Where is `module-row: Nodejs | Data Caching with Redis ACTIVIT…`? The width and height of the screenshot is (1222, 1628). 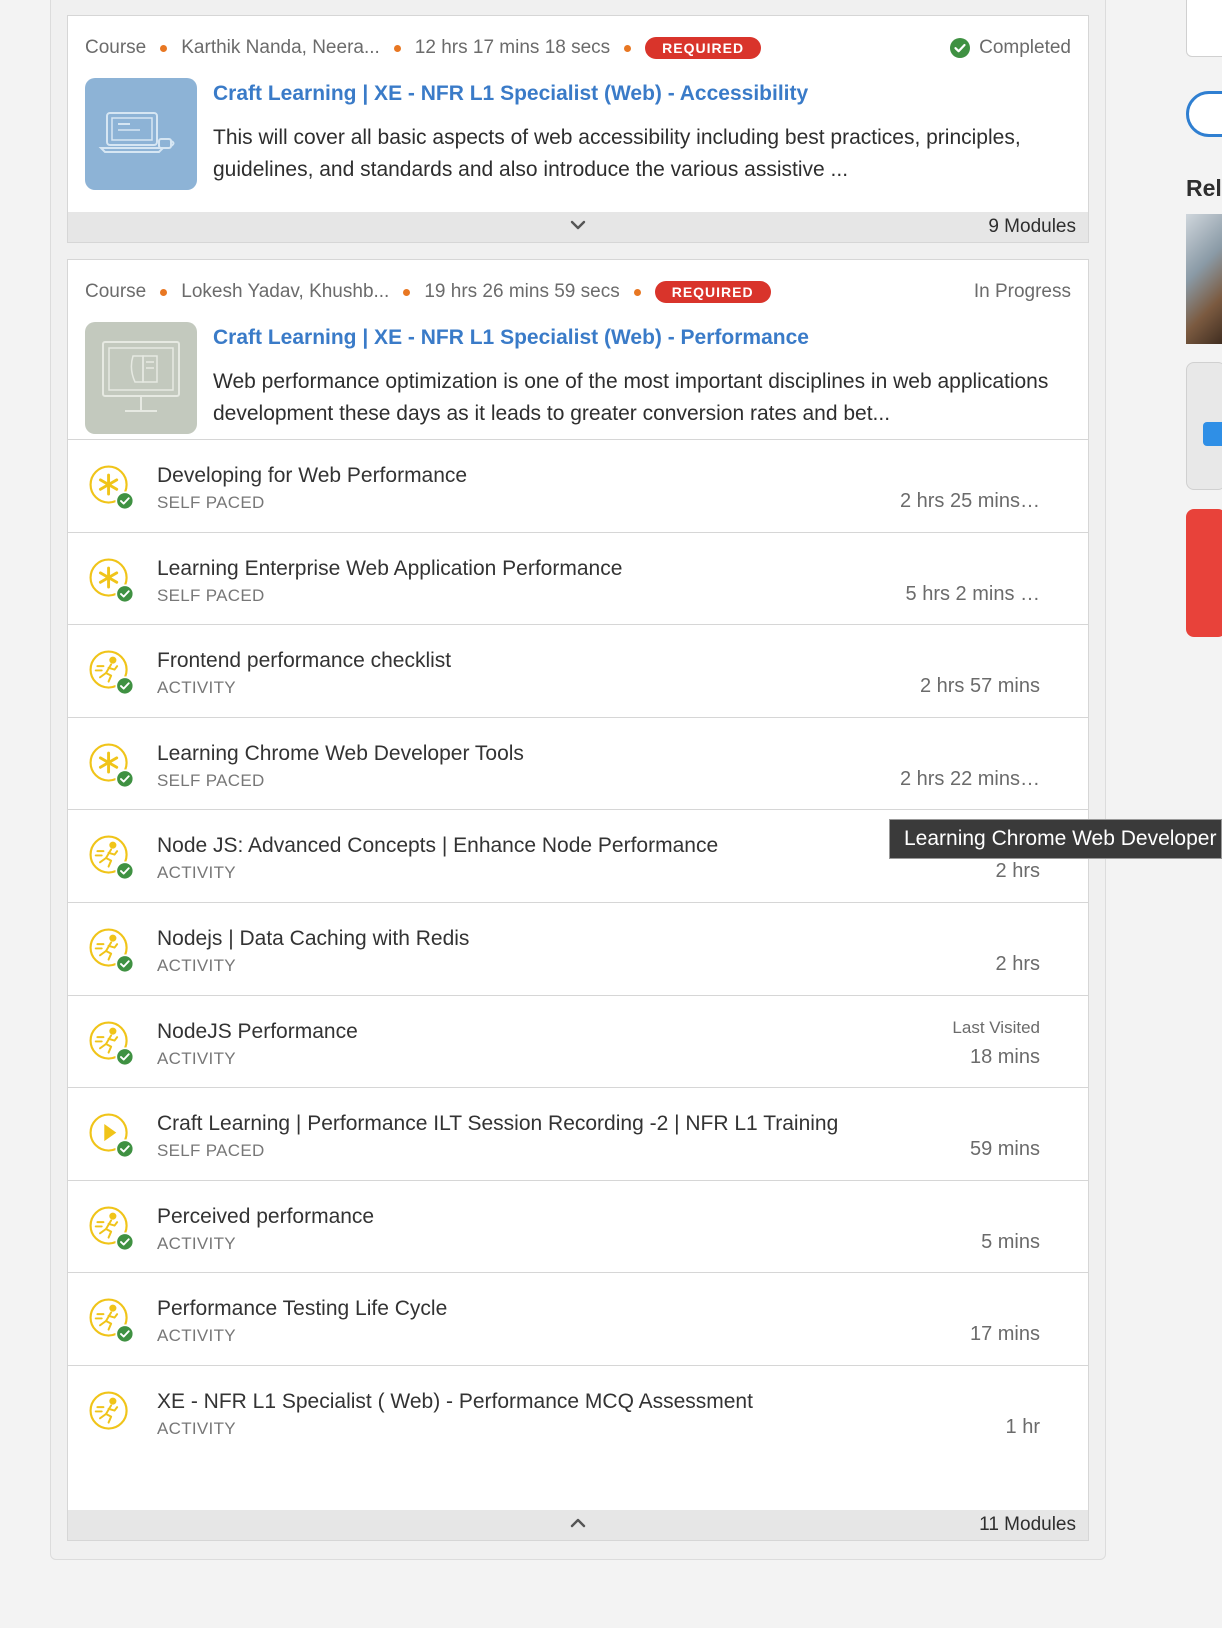
module-row: Nodejs | Data Caching with Redis ACTIVIT… is located at coordinates (578, 950).